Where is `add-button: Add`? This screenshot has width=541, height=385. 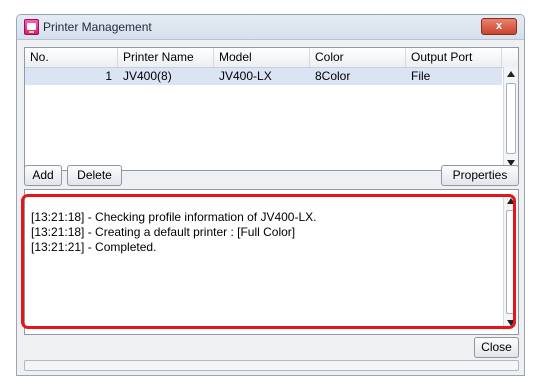 add-button: Add is located at coordinates (43, 175).